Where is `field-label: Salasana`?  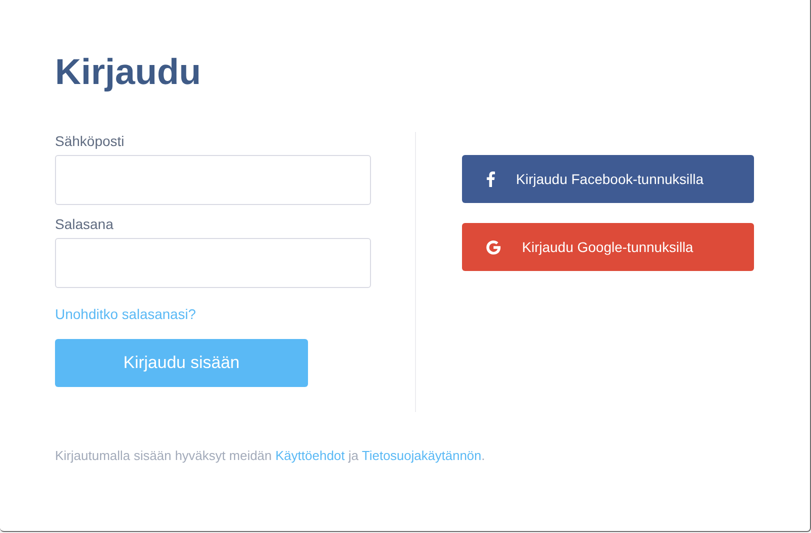
field-label: Salasana is located at coordinates (84, 224).